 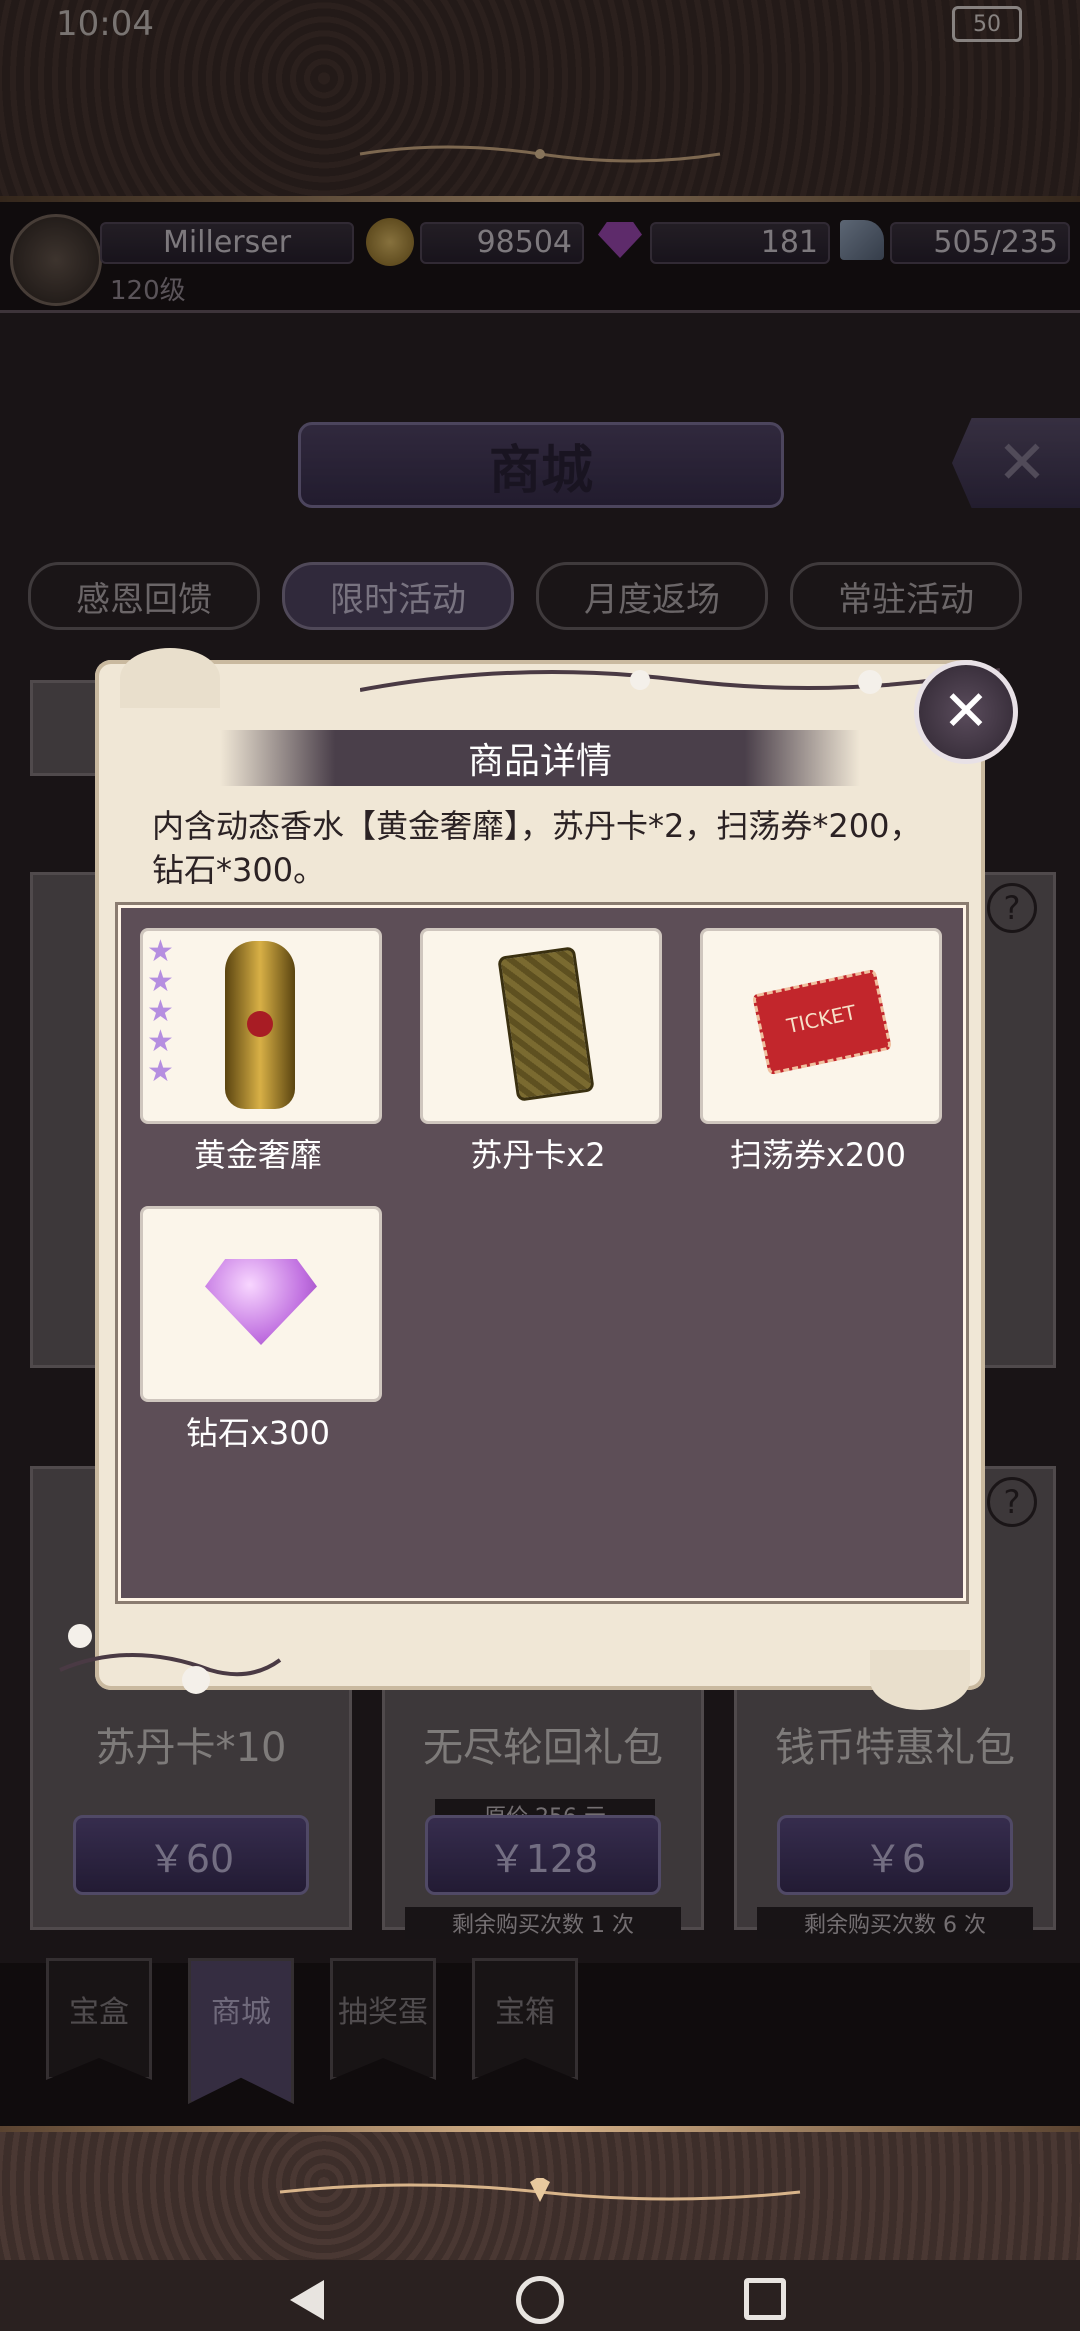 I want to click on product-description: 内含动态香水【黄金奢靡】，苏丹卡*2，扫荡券*200，钻石*300。, so click(x=537, y=848).